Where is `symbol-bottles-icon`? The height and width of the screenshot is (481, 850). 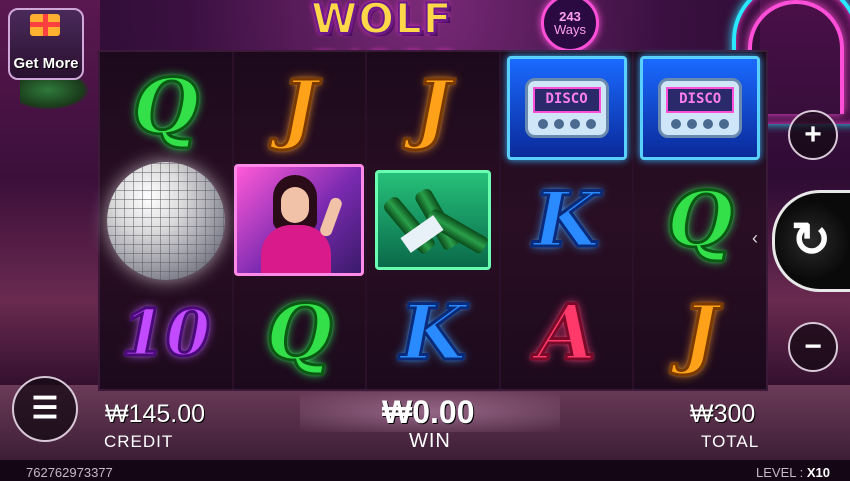 symbol-bottles-icon is located at coordinates (432, 220).